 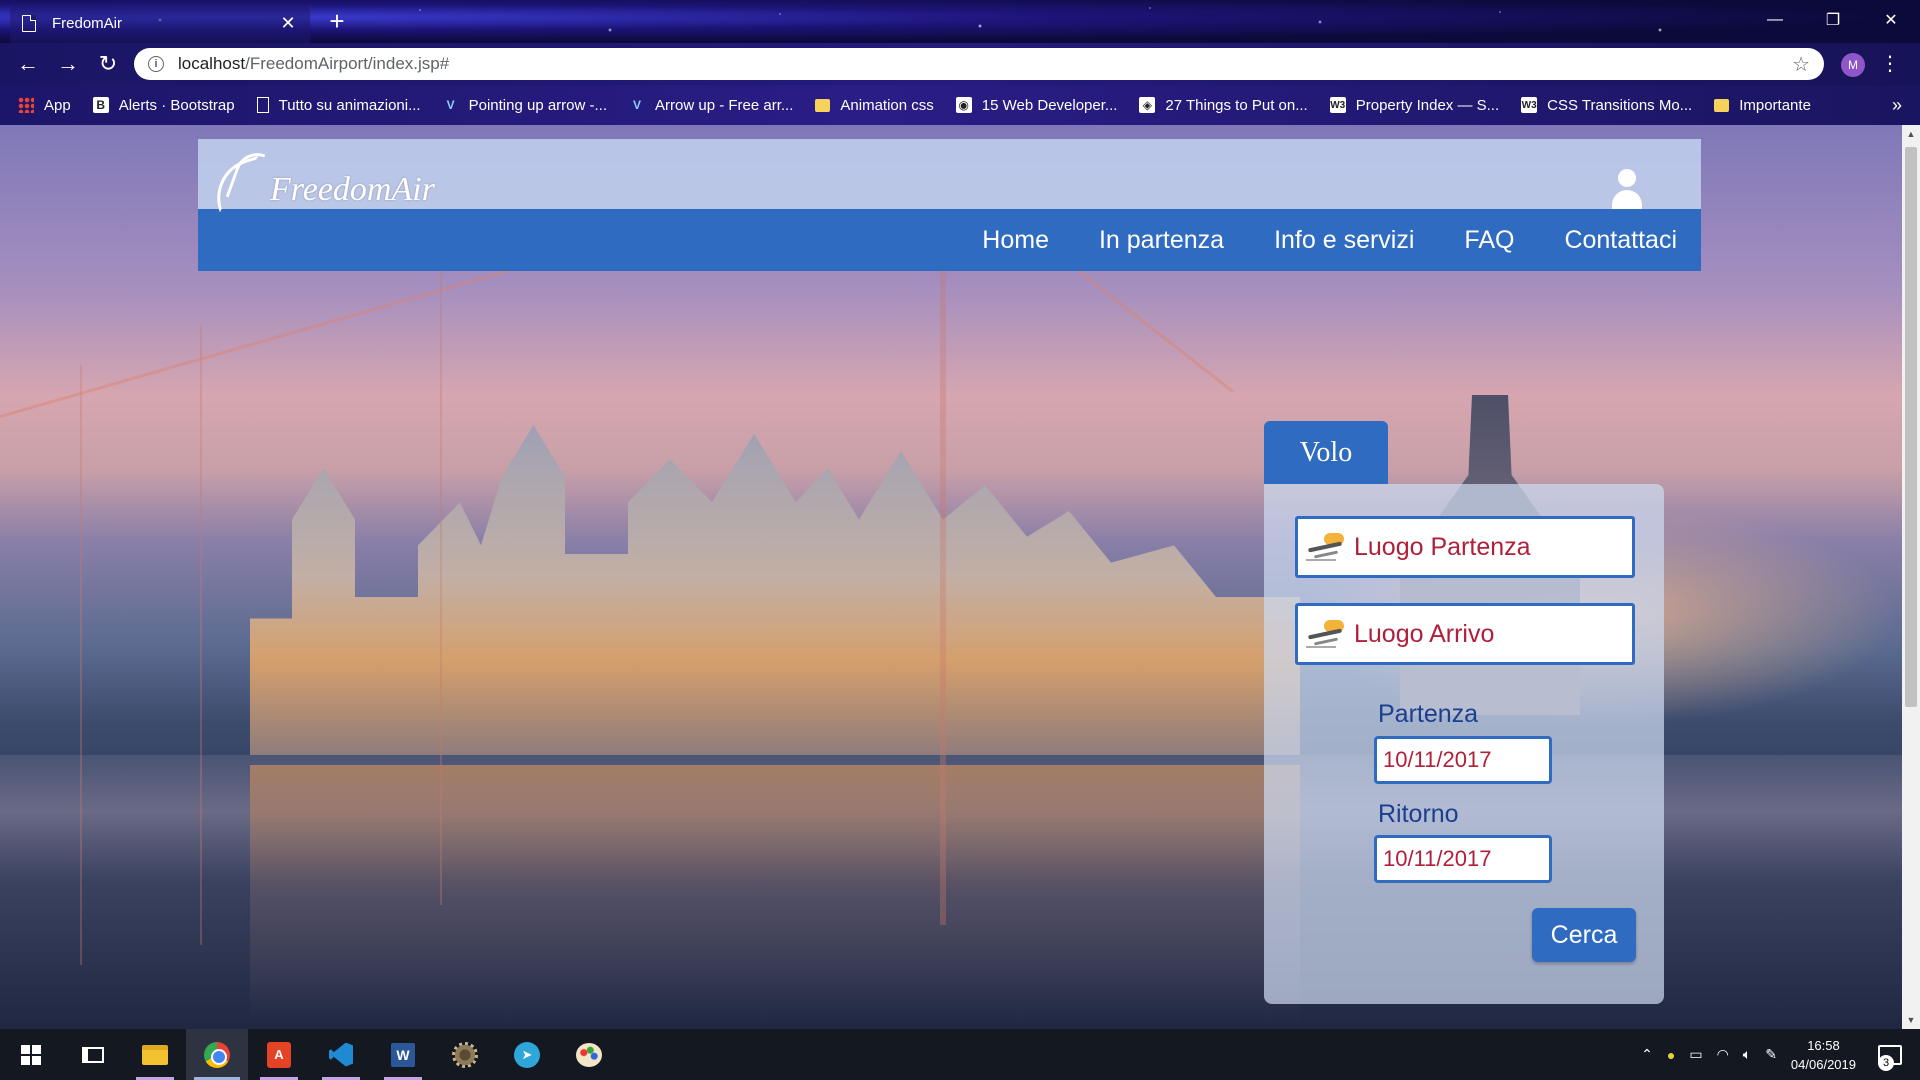 I want to click on address-bar: i localhost/FreedomAirport/index.jsp# ☆, so click(x=979, y=64).